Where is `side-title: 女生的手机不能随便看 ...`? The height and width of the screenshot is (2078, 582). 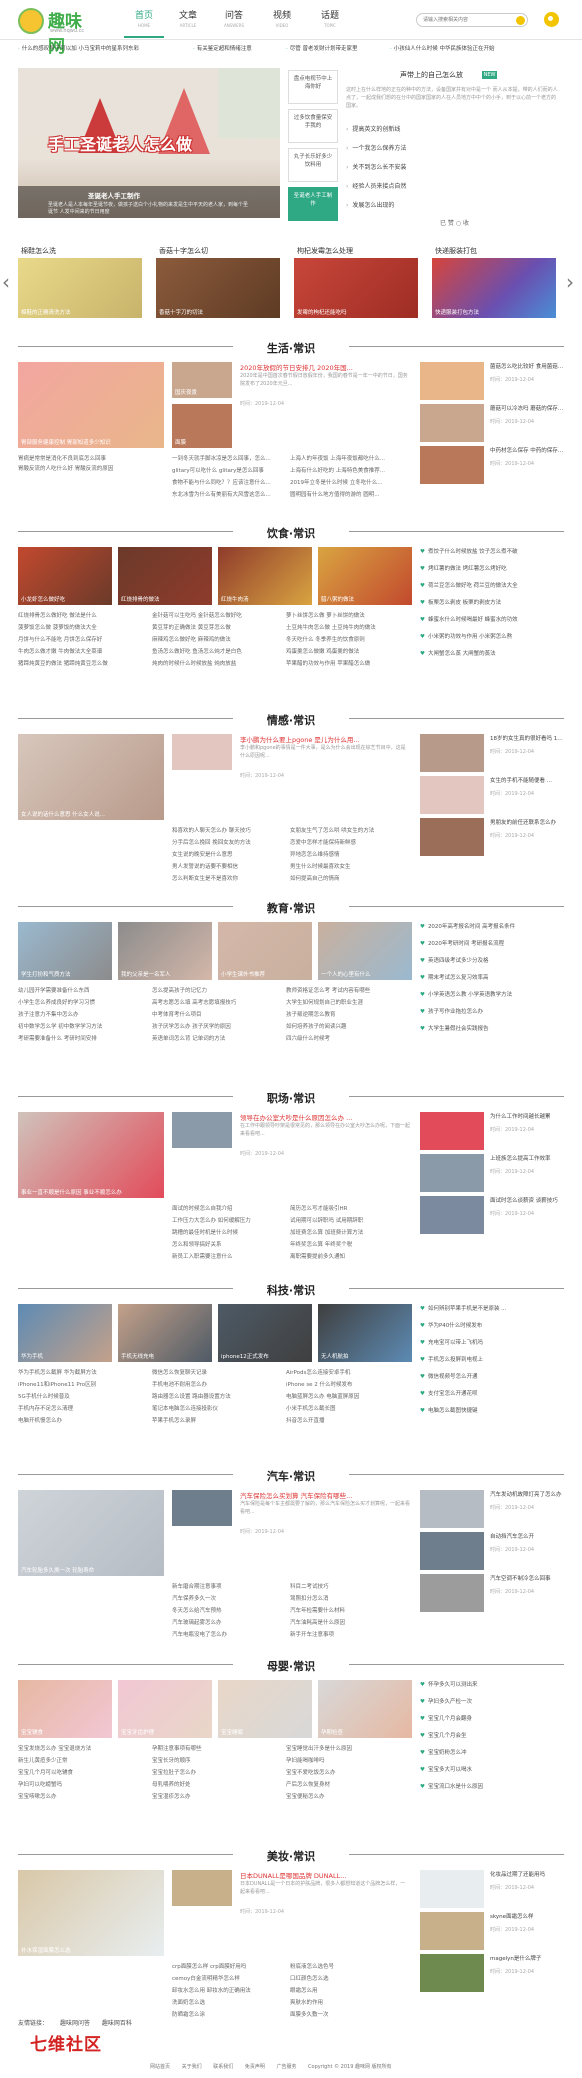 side-title: 女生的手机不能随便看 ... is located at coordinates (527, 780).